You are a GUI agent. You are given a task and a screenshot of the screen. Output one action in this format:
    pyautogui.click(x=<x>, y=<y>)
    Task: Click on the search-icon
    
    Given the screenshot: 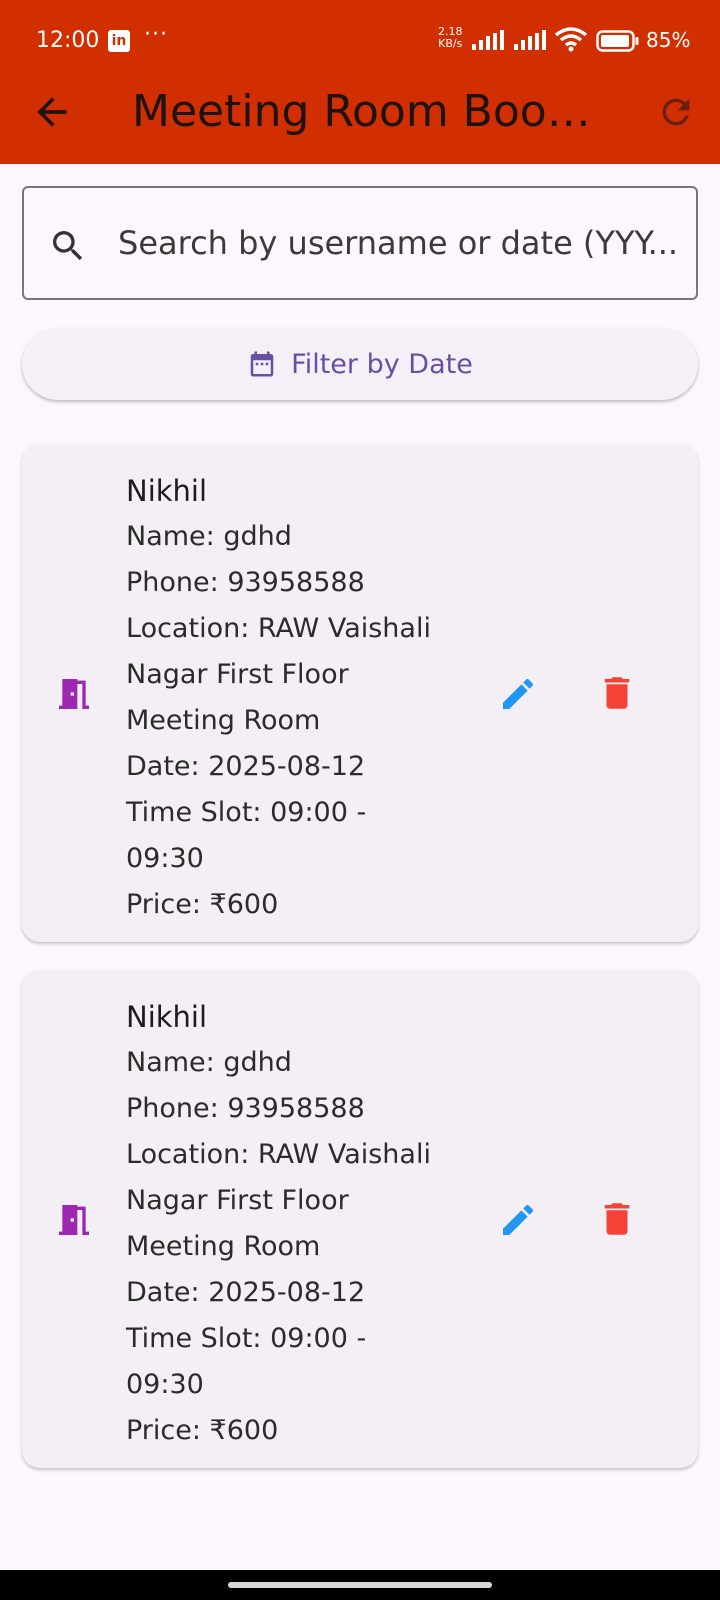 What is the action you would take?
    pyautogui.click(x=68, y=246)
    